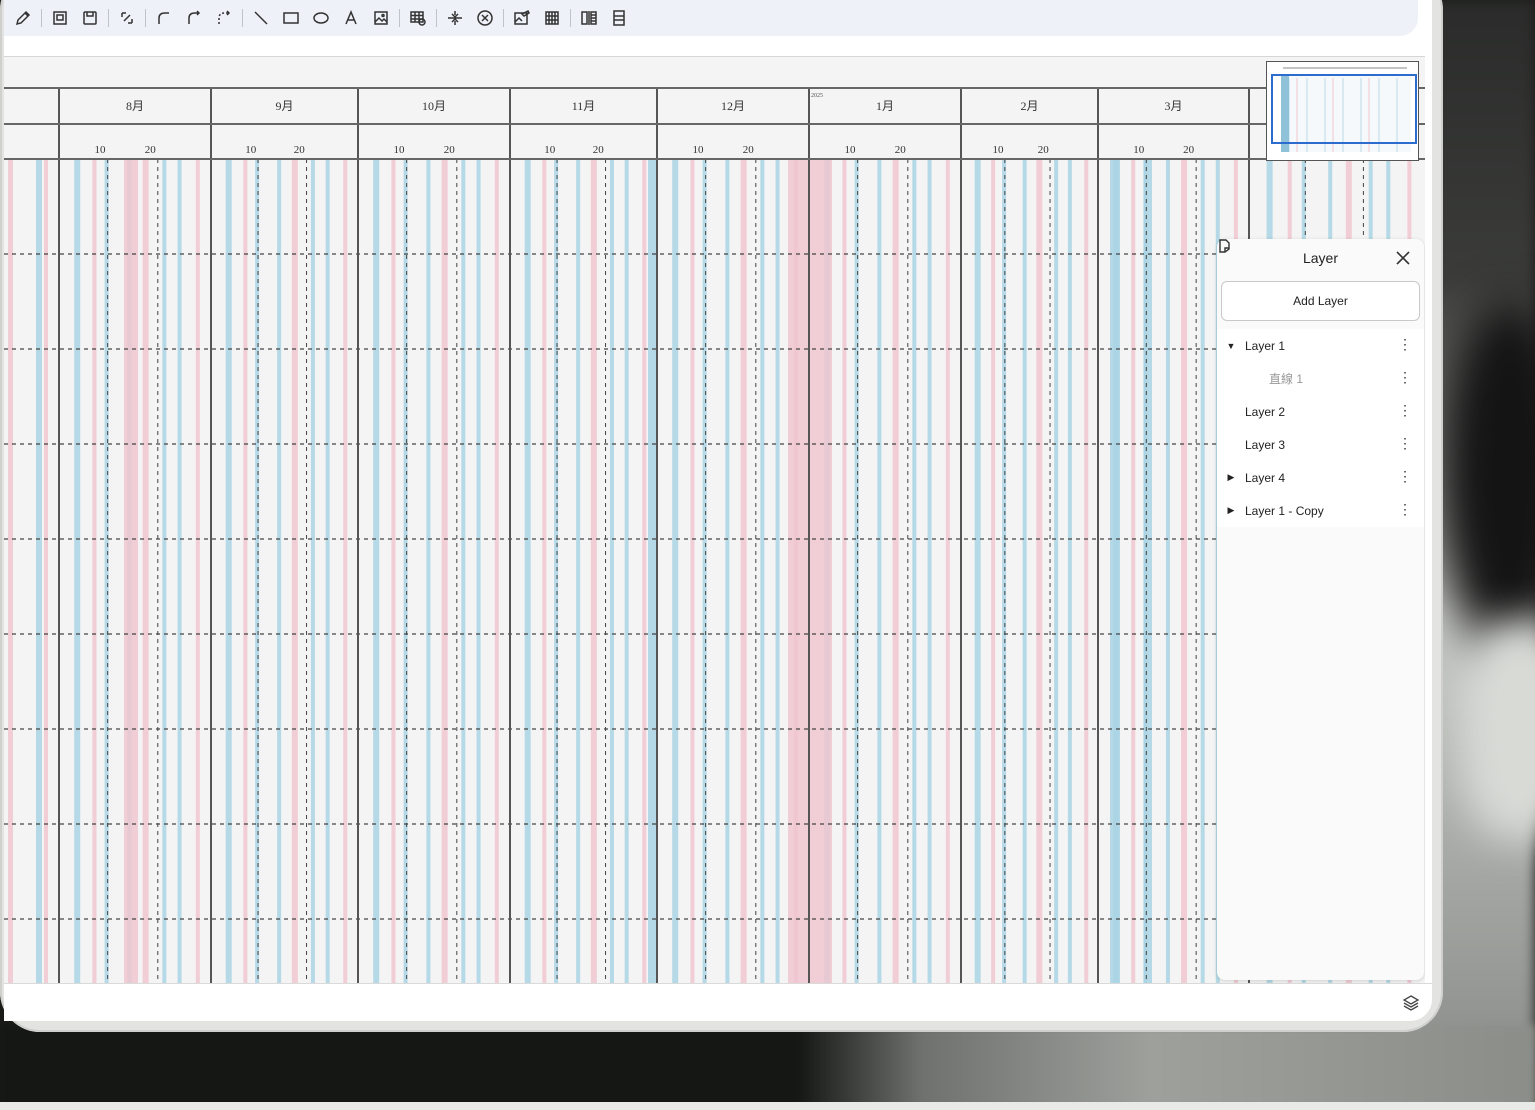  Describe the element at coordinates (1231, 346) in the screenshot. I see `caret-down-icon: ▼` at that location.